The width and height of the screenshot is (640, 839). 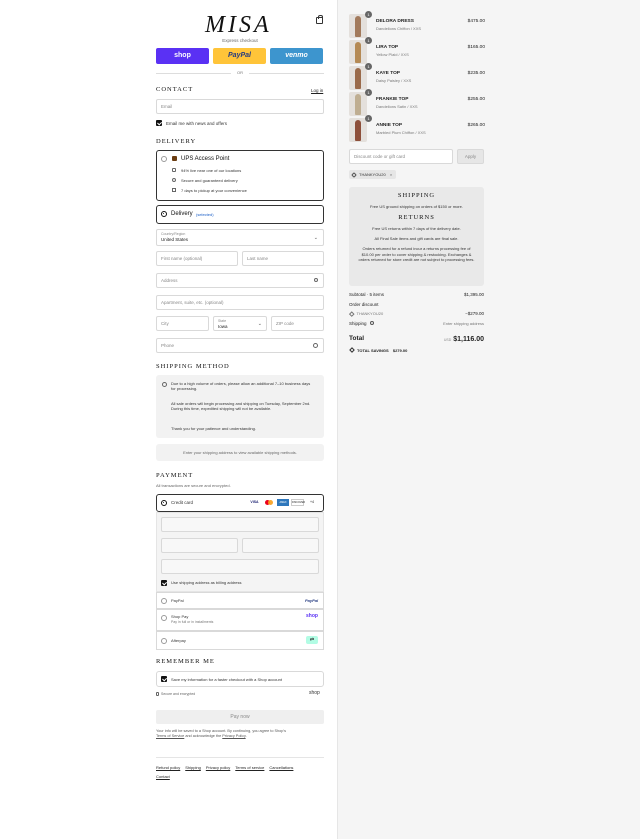 I want to click on footer-refund-link: Refund policy, so click(x=168, y=767).